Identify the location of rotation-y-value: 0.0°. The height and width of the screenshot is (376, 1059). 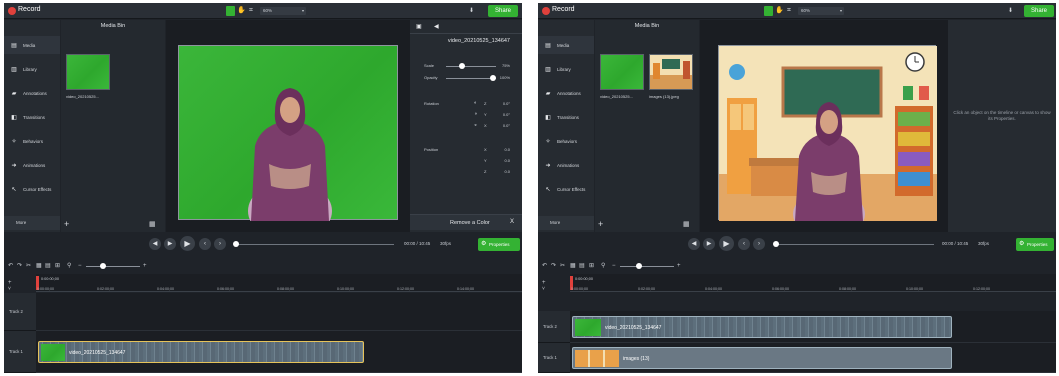
(506, 114).